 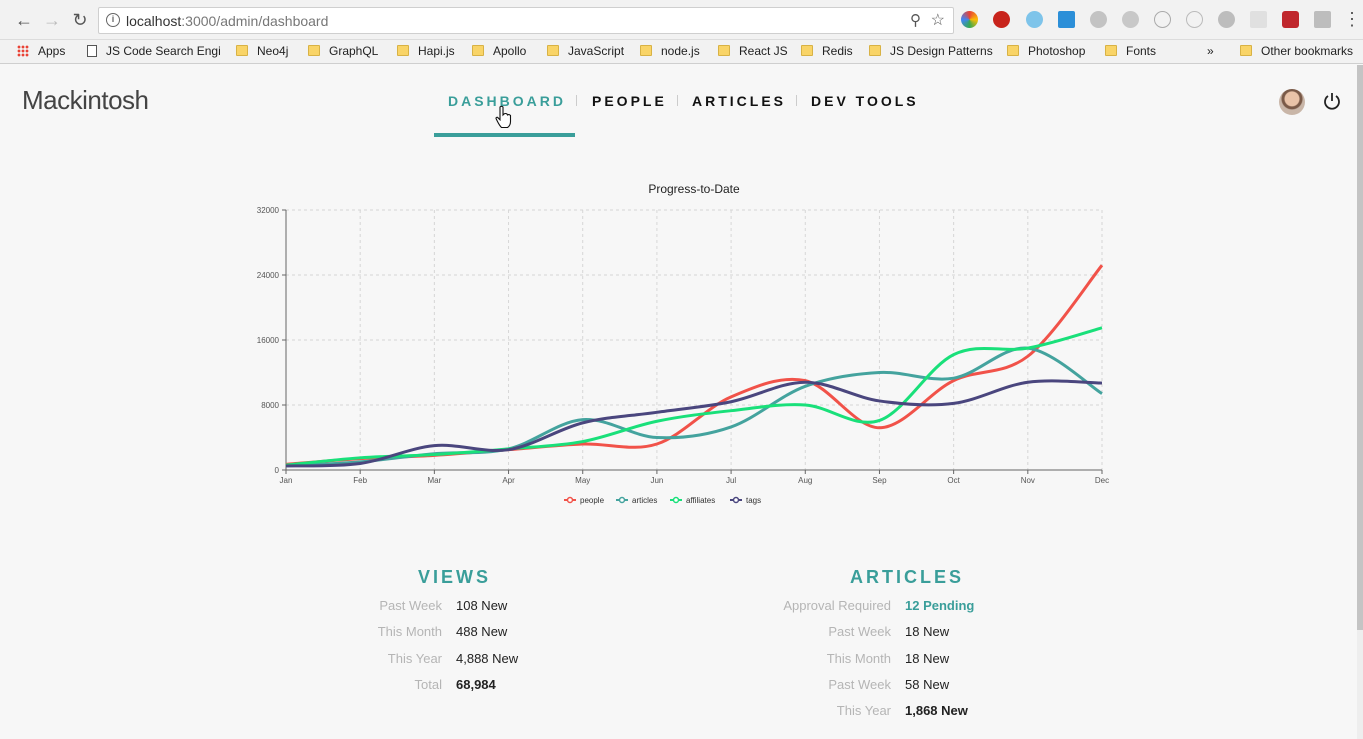 What do you see at coordinates (504, 135) in the screenshot?
I see `active-nav-underline` at bounding box center [504, 135].